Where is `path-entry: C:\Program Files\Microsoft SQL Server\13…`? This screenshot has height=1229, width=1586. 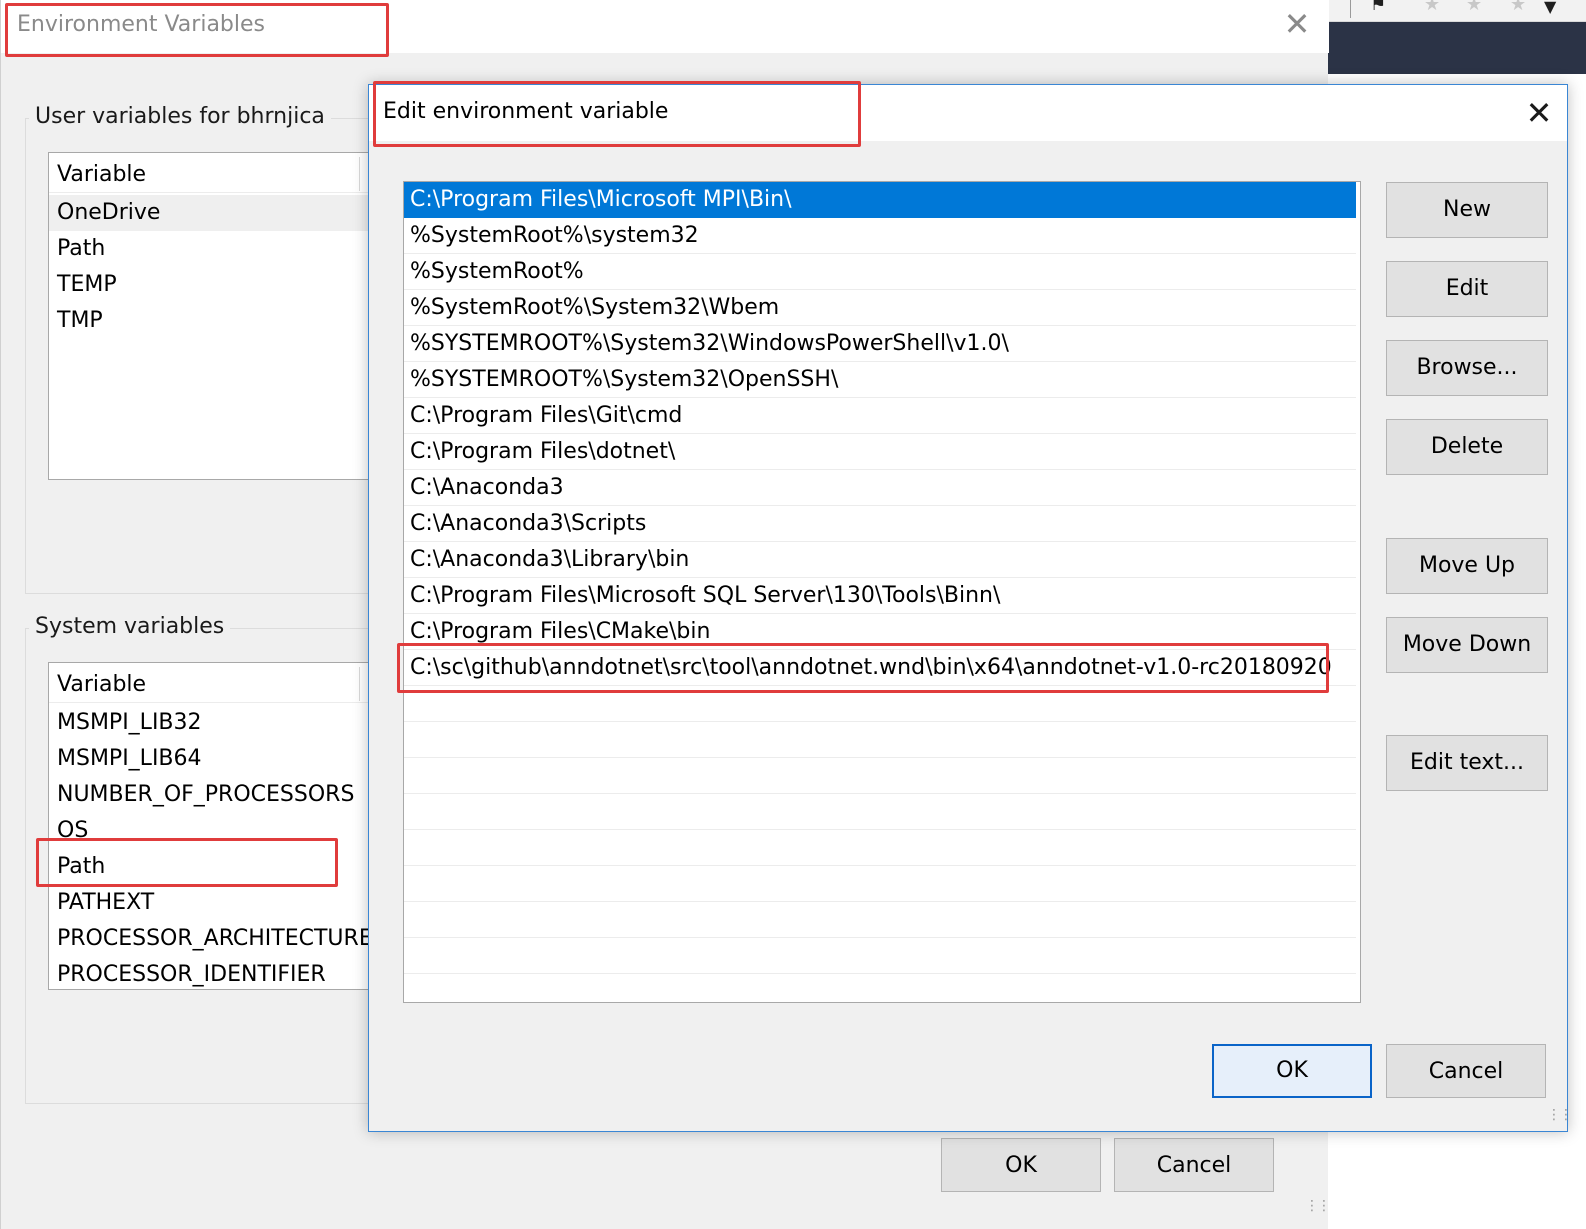
path-entry: C:\Program Files\Microsoft SQL Server\13… is located at coordinates (880, 596).